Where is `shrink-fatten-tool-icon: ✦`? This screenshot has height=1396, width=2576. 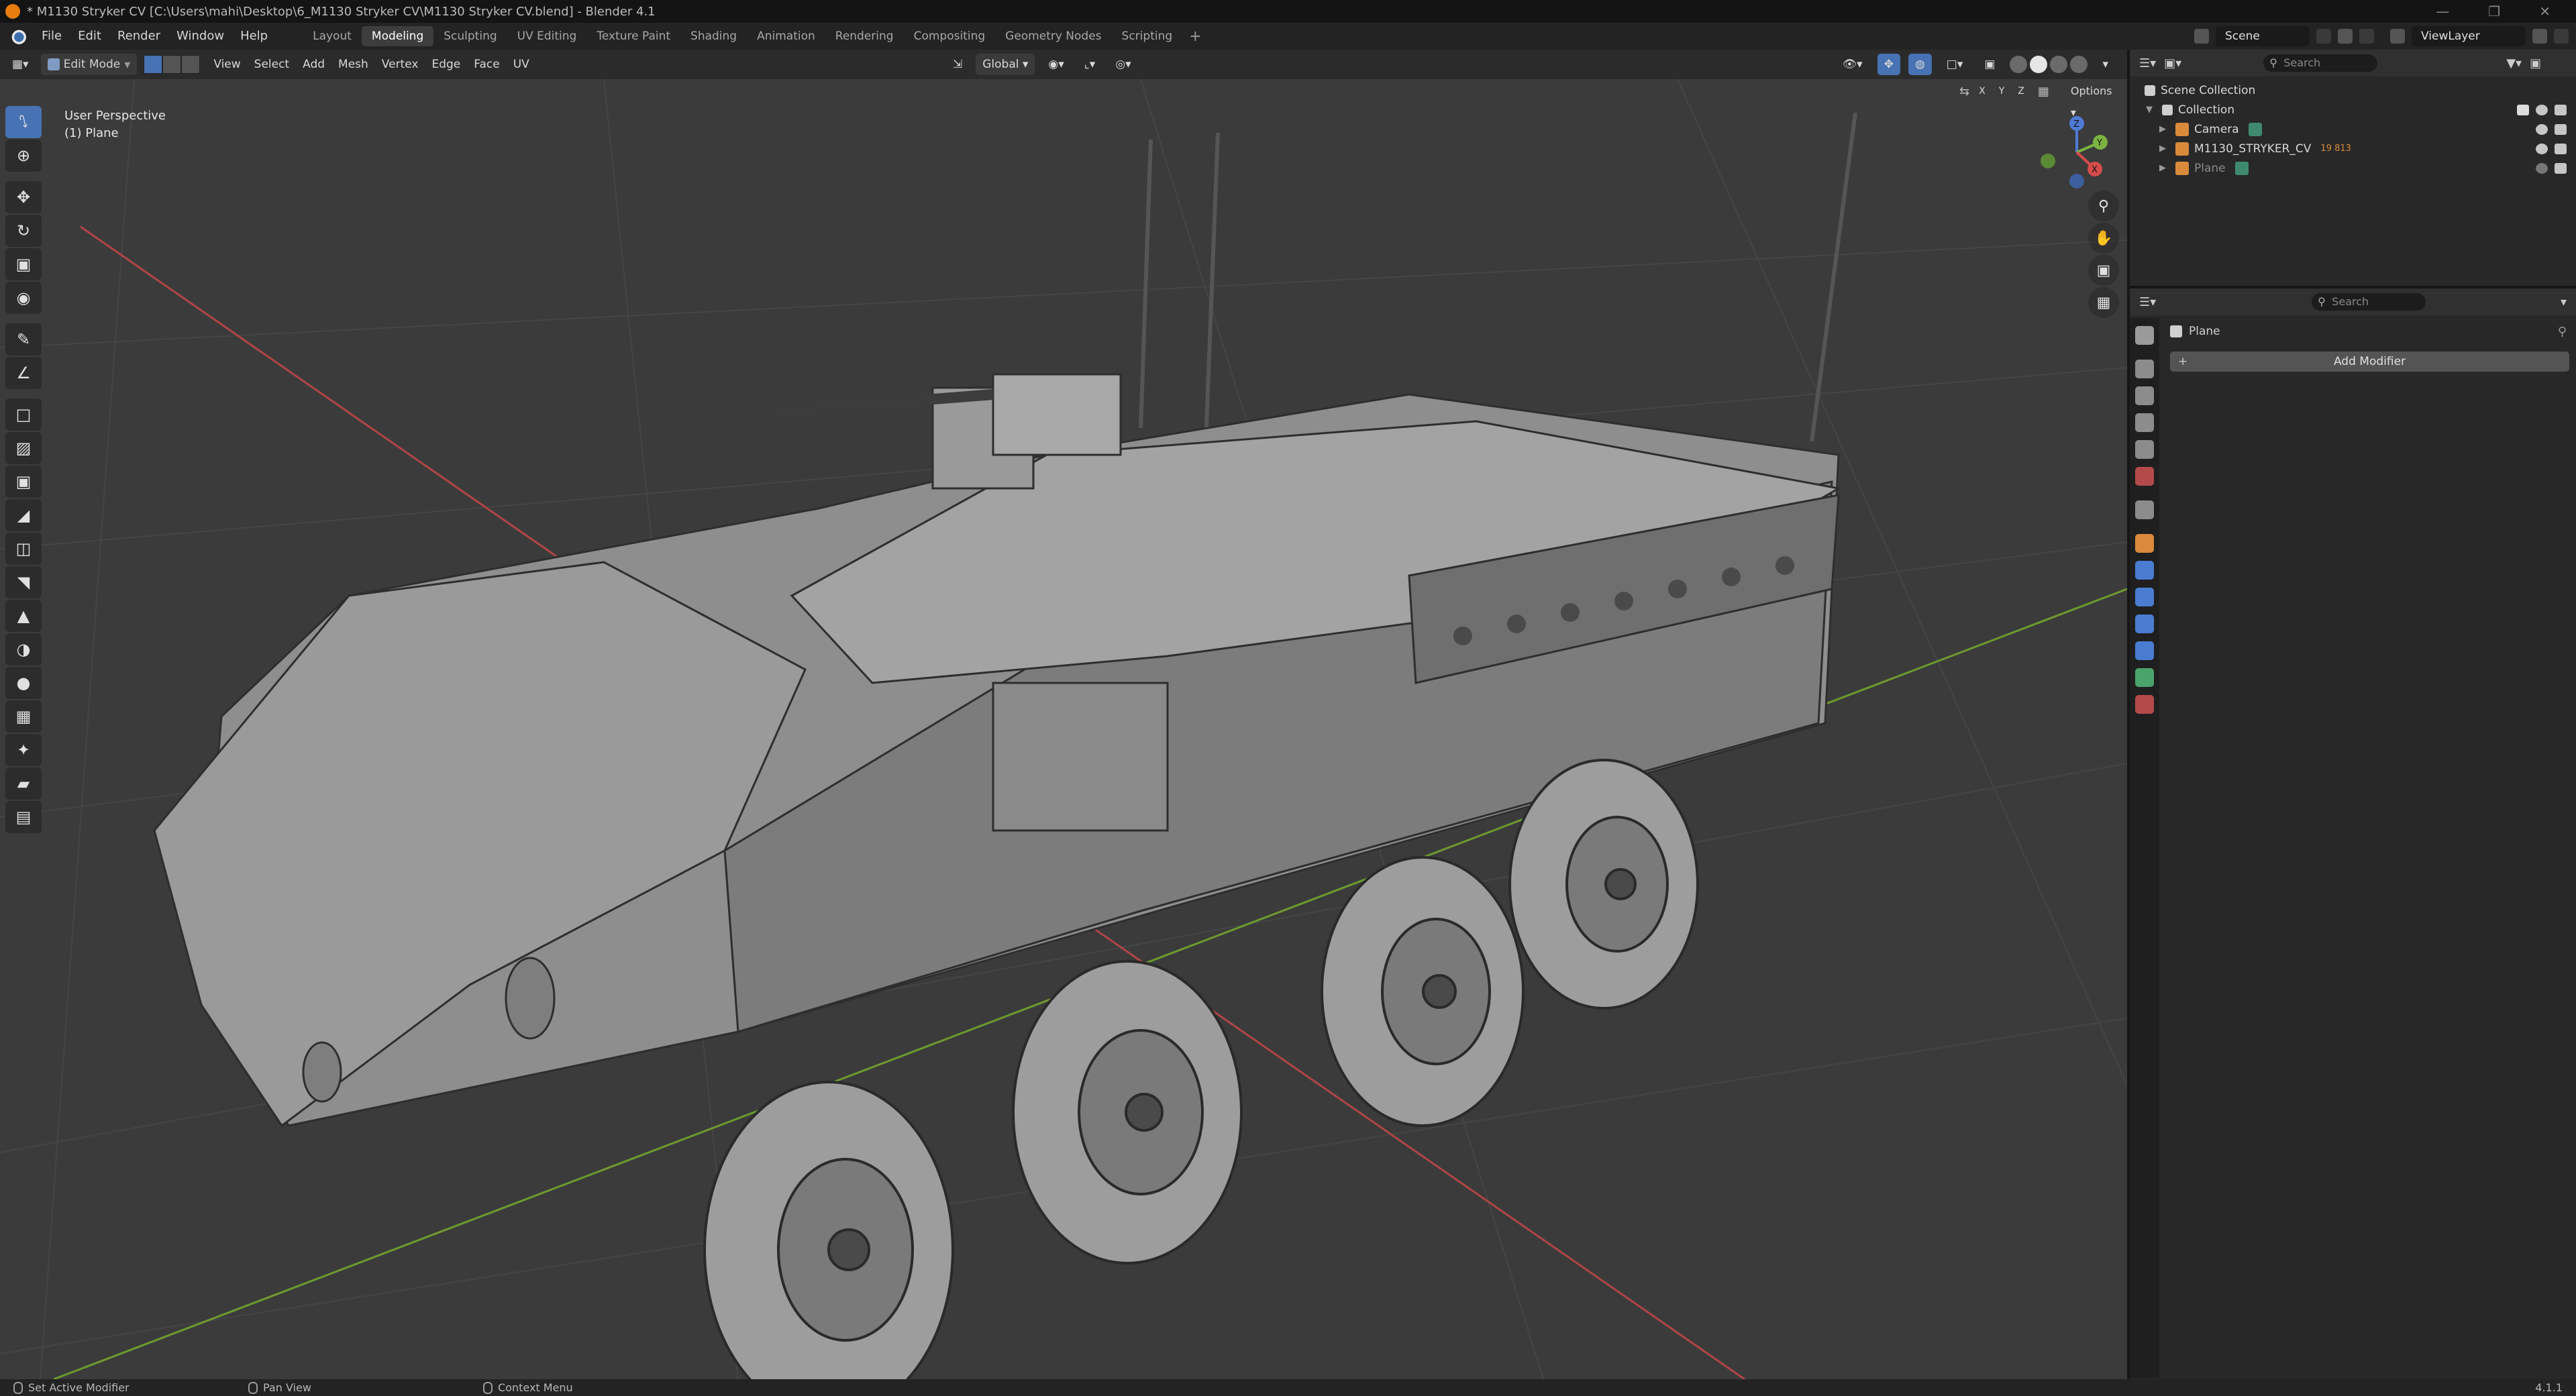 shrink-fatten-tool-icon: ✦ is located at coordinates (23, 750).